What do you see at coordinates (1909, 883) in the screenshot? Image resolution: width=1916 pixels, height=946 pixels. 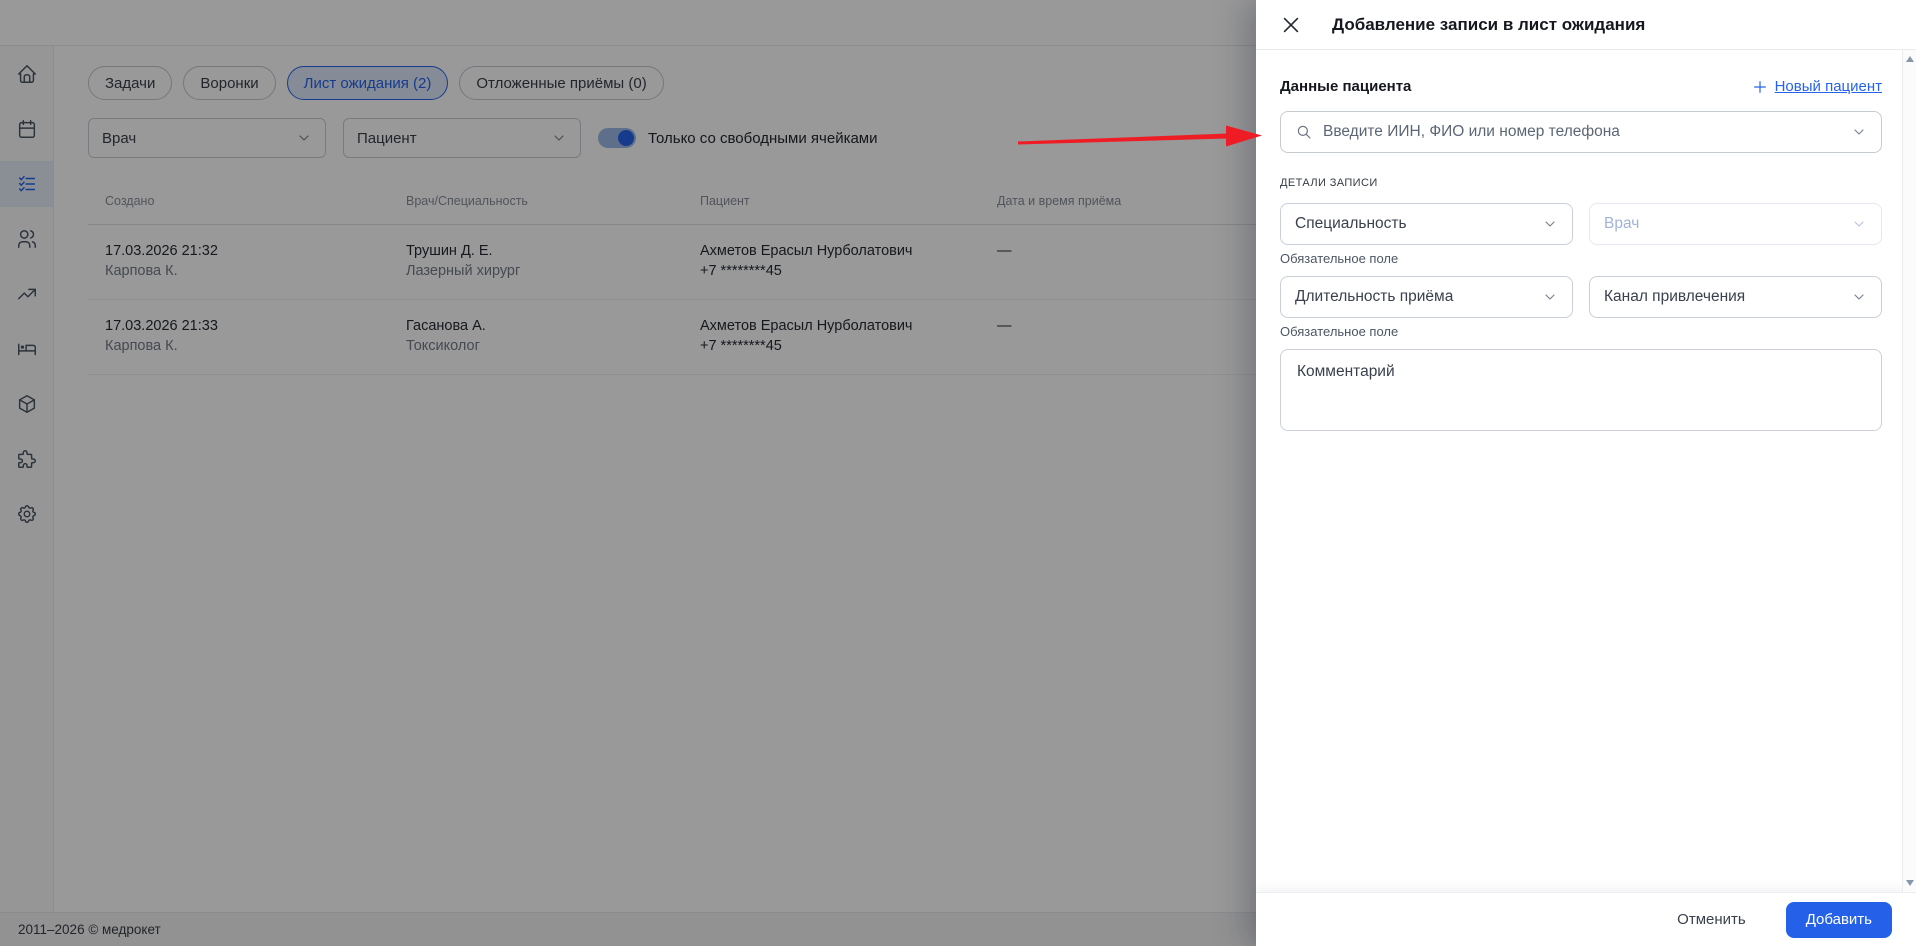 I see `scroll-down-icon` at bounding box center [1909, 883].